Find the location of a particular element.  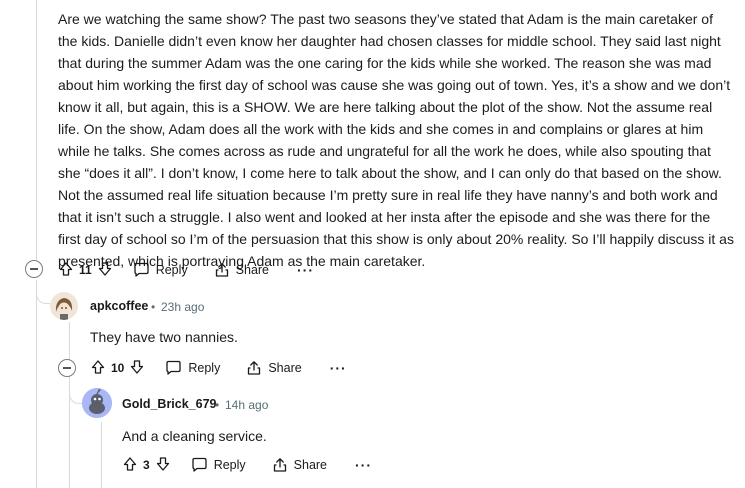

timestamp: 23h ago is located at coordinates (183, 307).